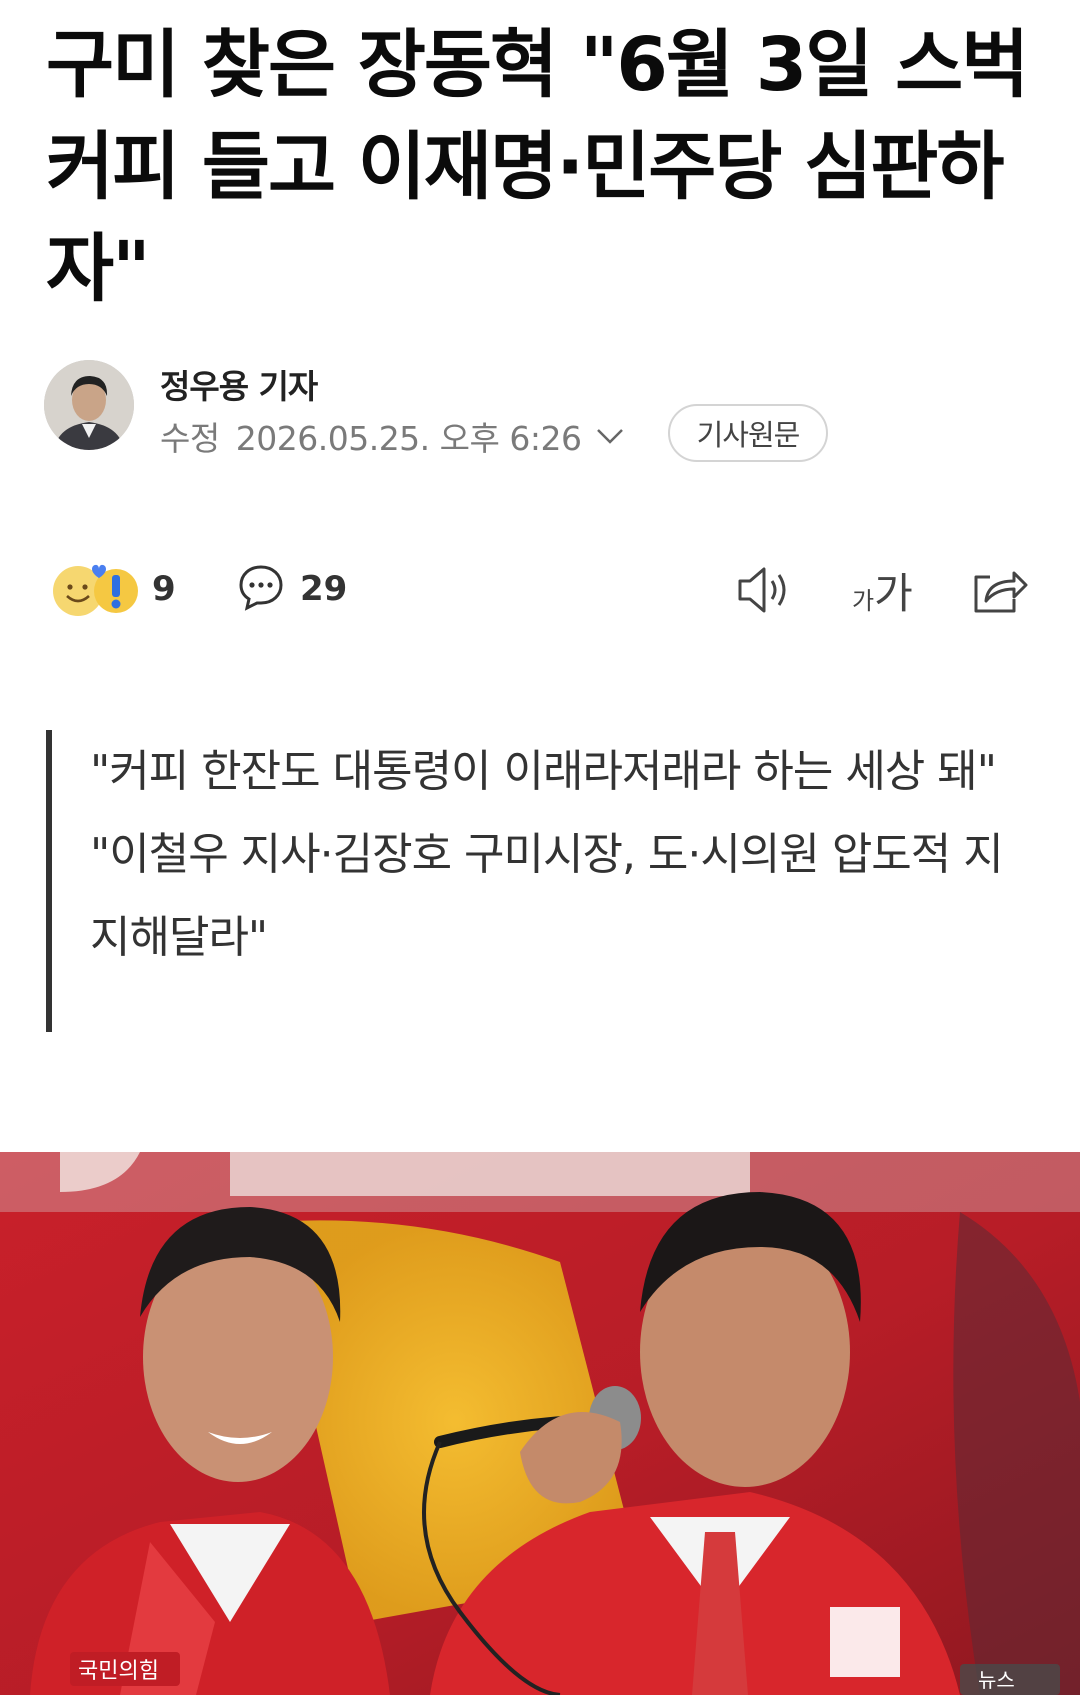 Image resolution: width=1080 pixels, height=1695 pixels. I want to click on comment-icon, so click(261, 589).